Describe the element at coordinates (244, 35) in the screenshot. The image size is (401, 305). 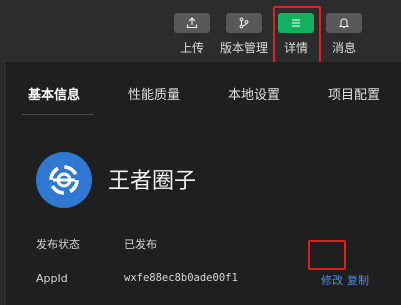
I see `version-tool: 版本管理` at that location.